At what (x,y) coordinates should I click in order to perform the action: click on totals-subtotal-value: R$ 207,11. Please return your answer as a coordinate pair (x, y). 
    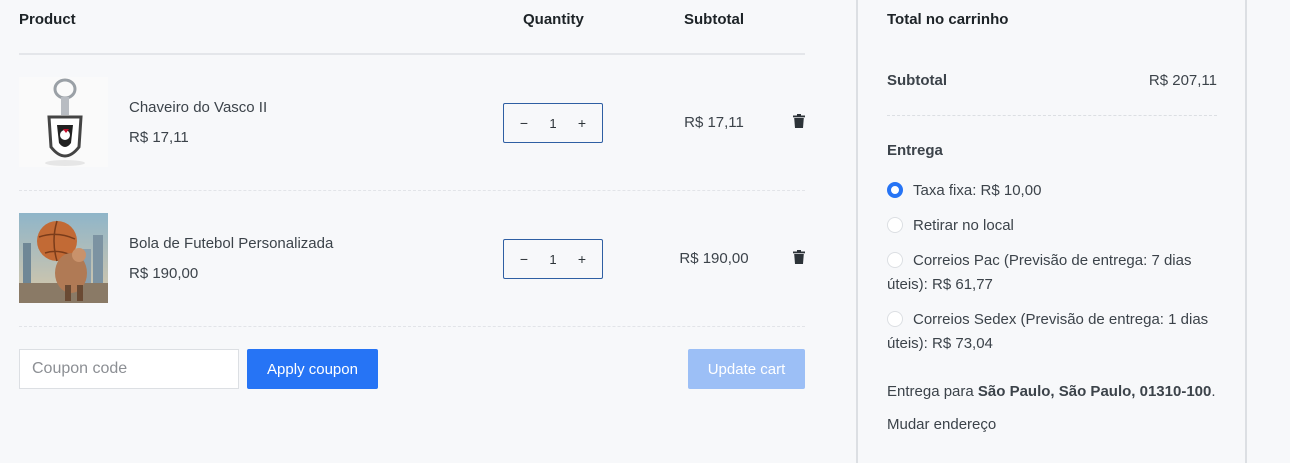
    Looking at the image, I should click on (1182, 80).